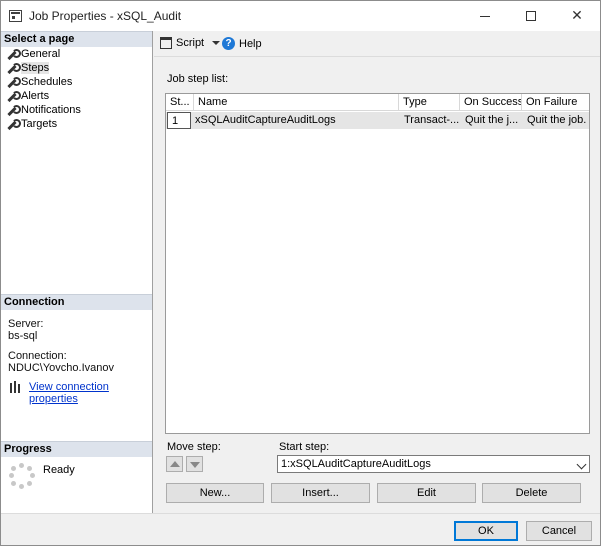 The image size is (601, 546). I want to click on script-icon, so click(166, 43).